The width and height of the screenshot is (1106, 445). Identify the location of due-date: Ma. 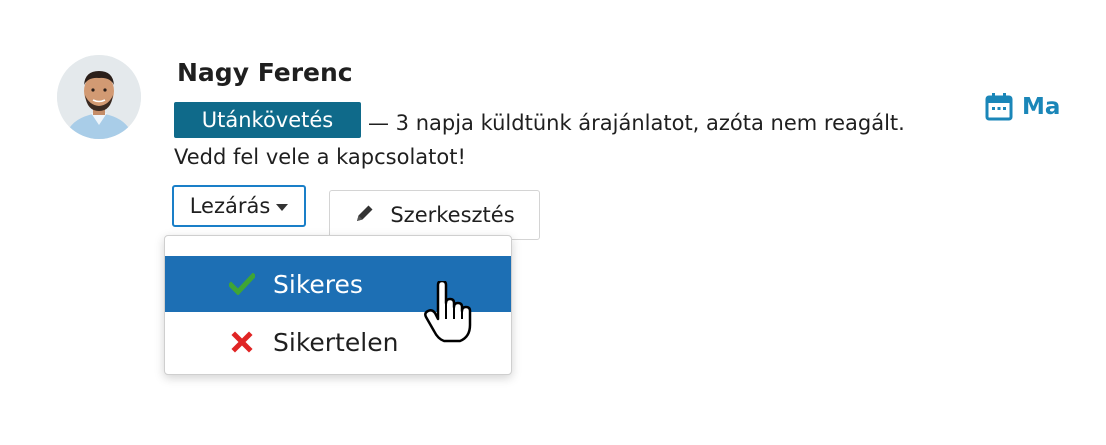
(1022, 107).